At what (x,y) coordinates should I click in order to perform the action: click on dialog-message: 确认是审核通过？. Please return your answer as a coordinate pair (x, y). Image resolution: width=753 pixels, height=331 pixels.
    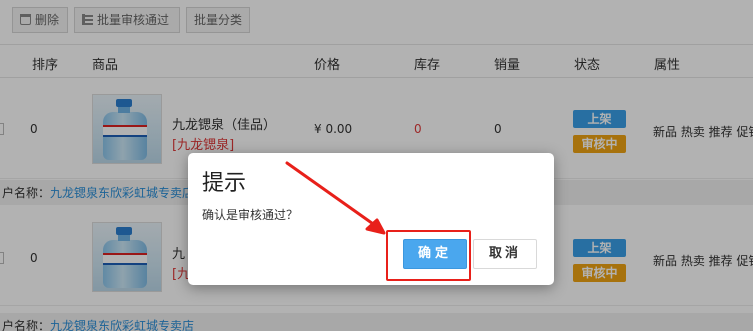
    Looking at the image, I should click on (250, 215).